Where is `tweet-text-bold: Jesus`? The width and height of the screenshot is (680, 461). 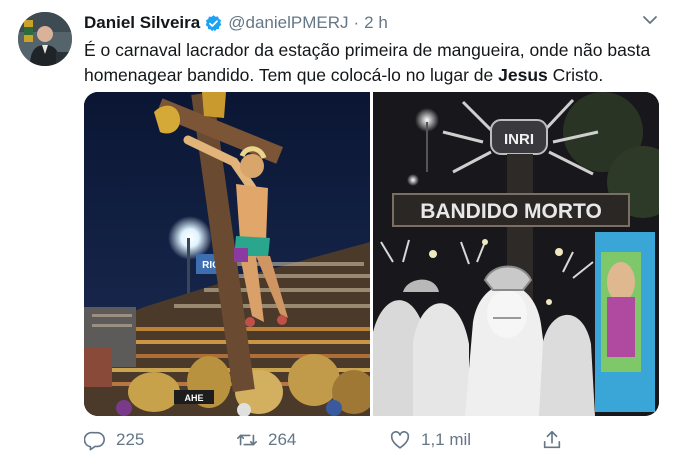
tweet-text-bold: Jesus is located at coordinates (523, 75).